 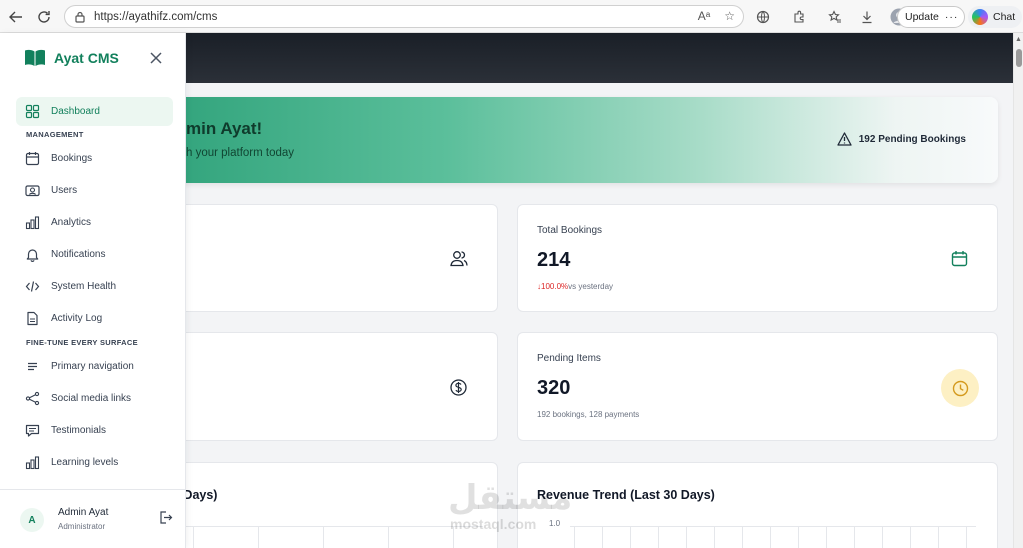 I want to click on scroll-up-icon: ▲, so click(x=1018, y=39).